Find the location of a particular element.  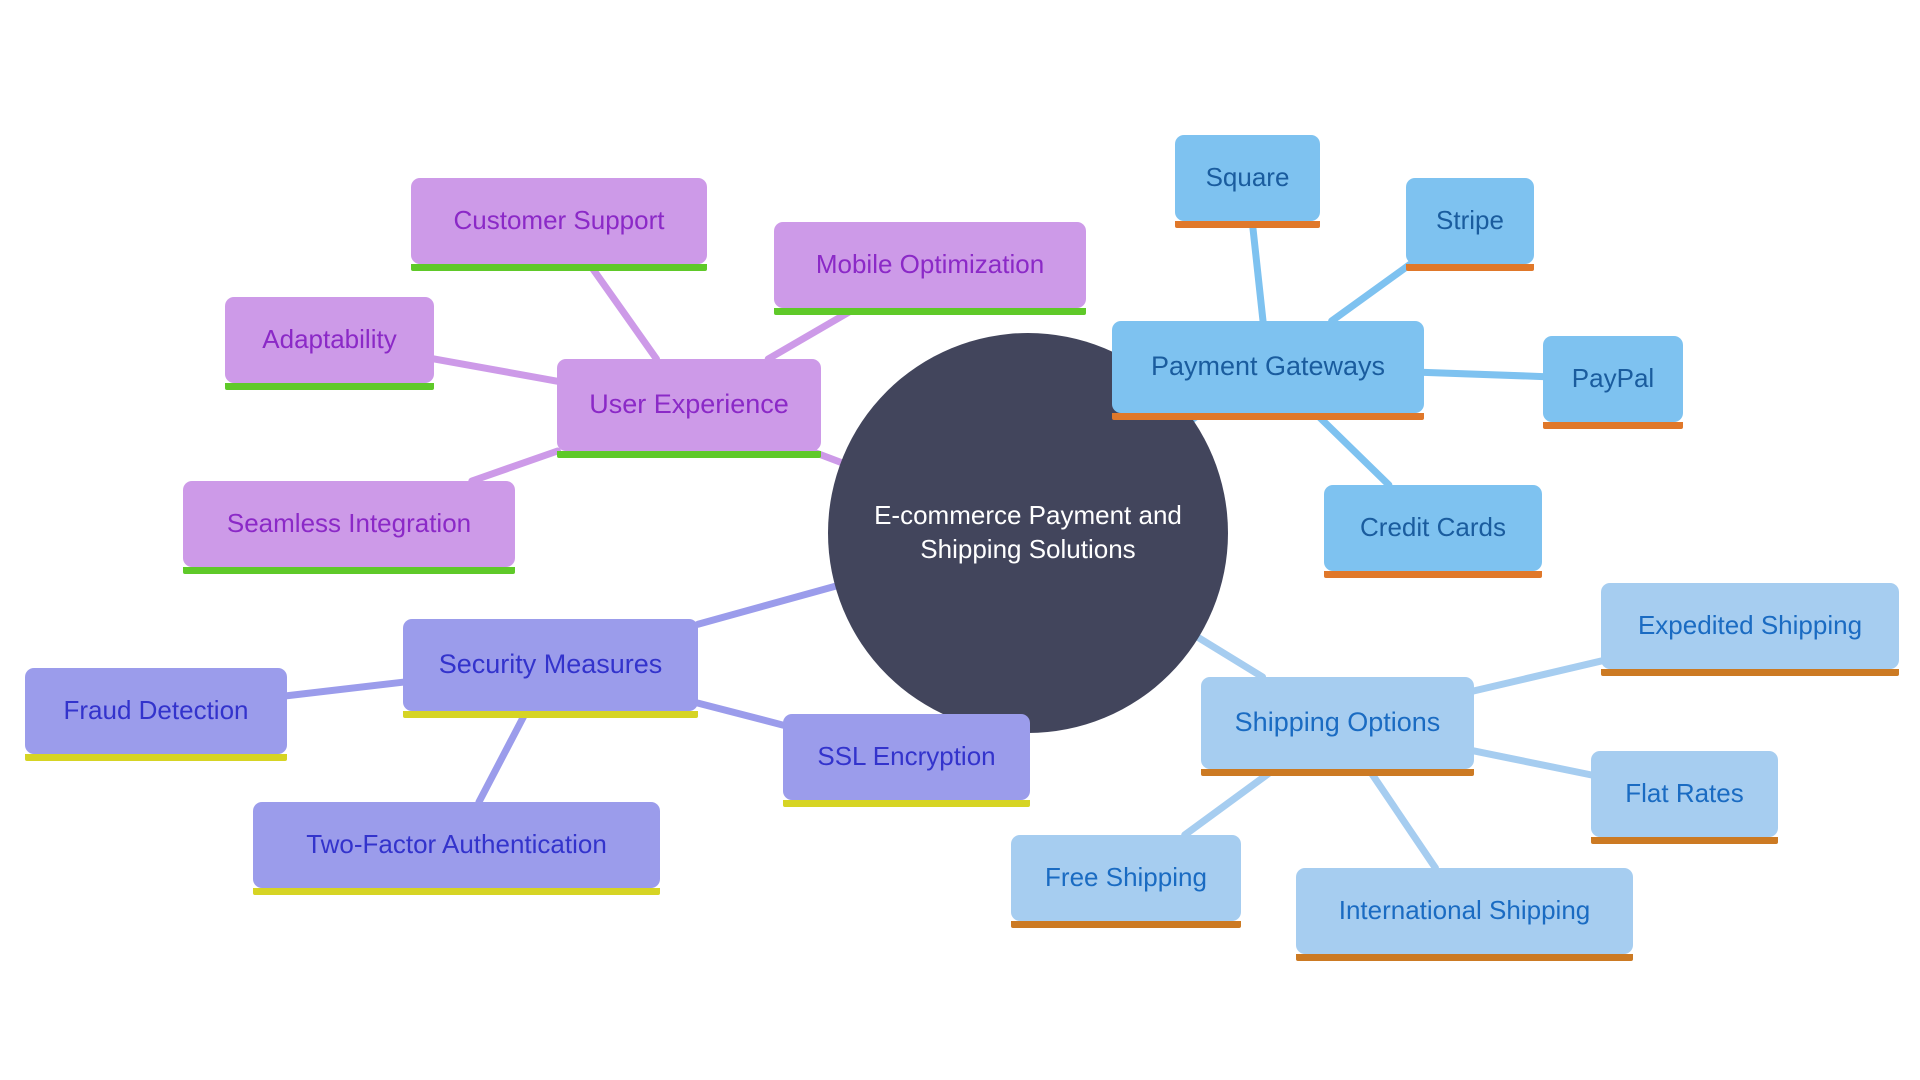

branch-node-security-measures: Security Measures is located at coordinates (550, 668).